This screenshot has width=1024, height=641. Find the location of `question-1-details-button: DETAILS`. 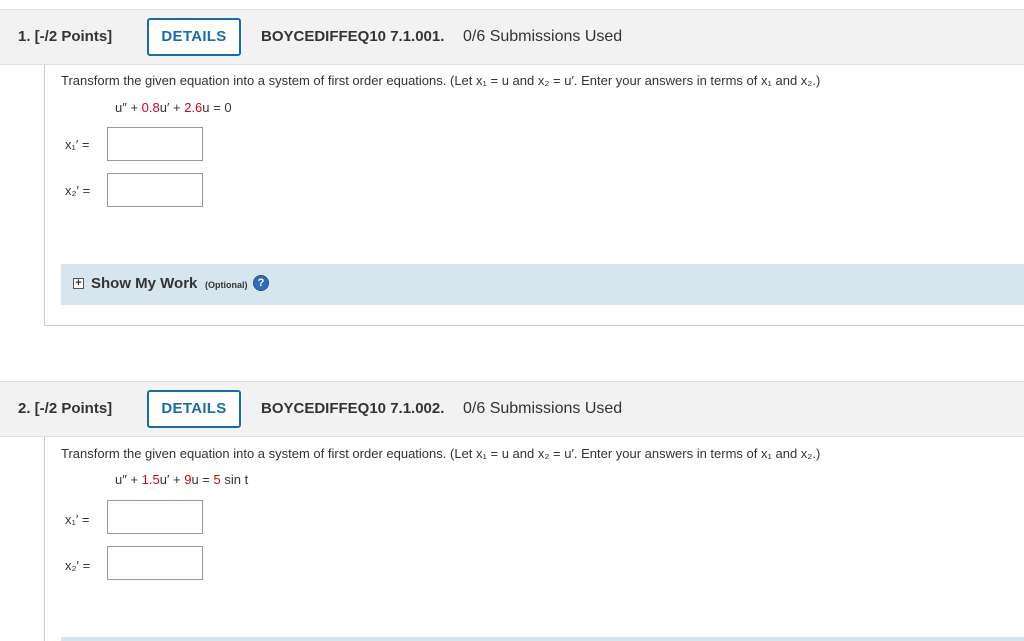

question-1-details-button: DETAILS is located at coordinates (194, 37).